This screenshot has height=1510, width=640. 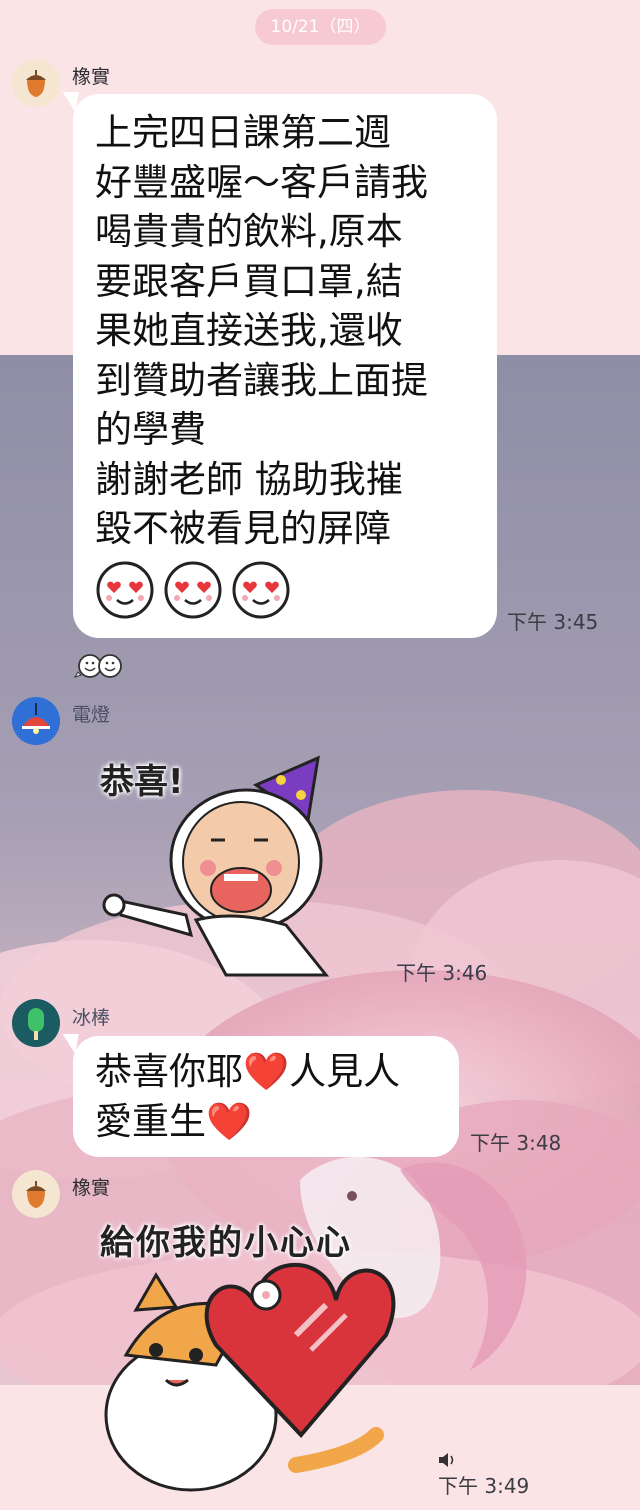 I want to click on date-separator: 10/21（四）, so click(x=320, y=27).